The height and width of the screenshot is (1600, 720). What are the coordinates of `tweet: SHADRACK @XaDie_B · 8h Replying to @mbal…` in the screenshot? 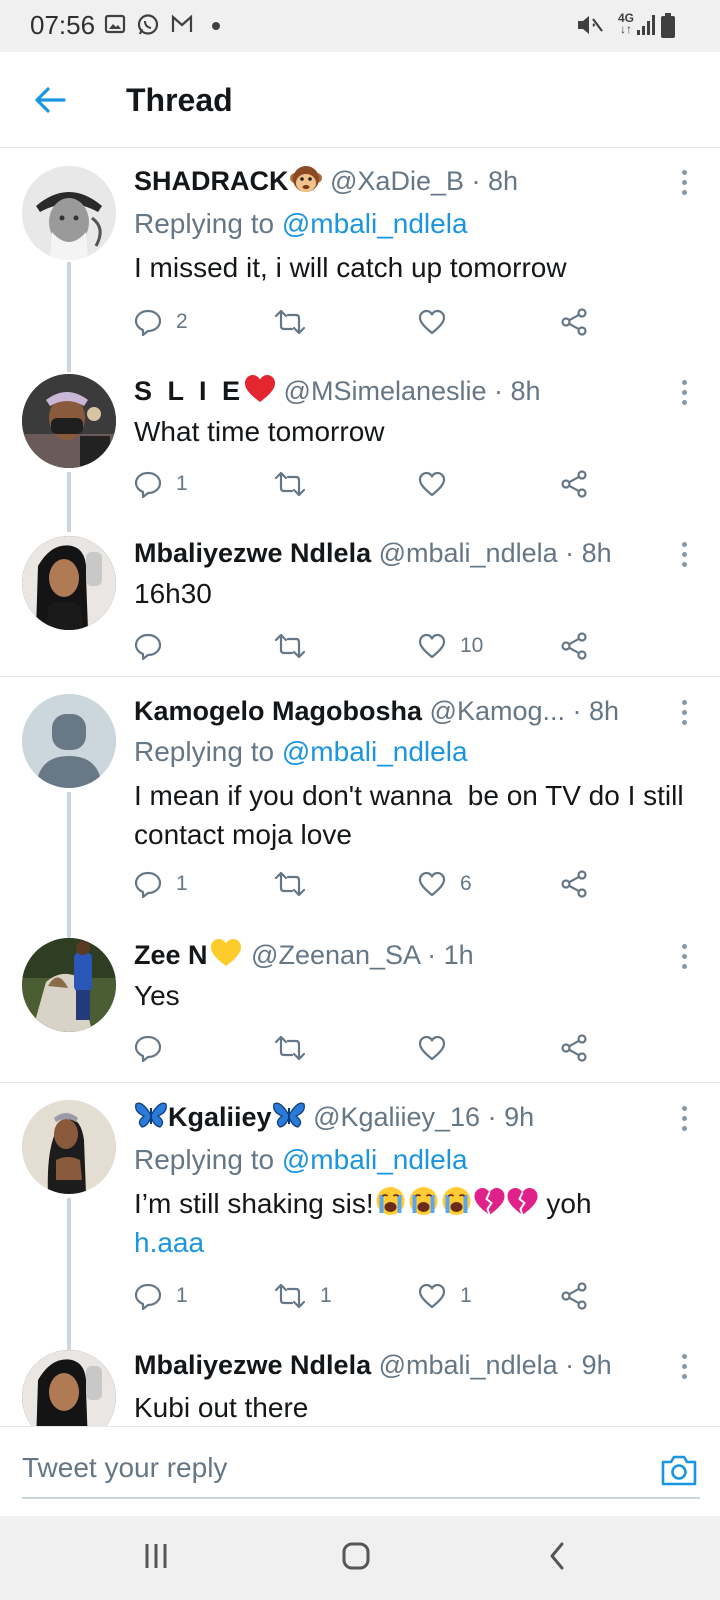 It's located at (360, 260).